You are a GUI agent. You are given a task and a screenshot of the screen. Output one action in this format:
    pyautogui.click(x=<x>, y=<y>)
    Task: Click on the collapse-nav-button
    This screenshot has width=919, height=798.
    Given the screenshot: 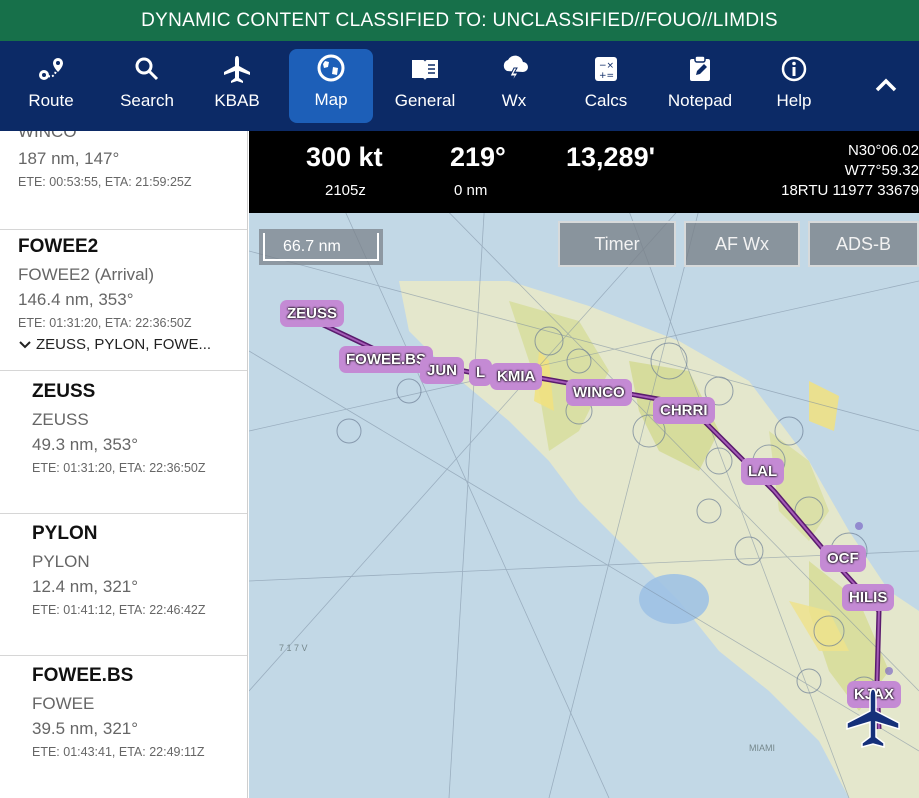 What is the action you would take?
    pyautogui.click(x=886, y=85)
    